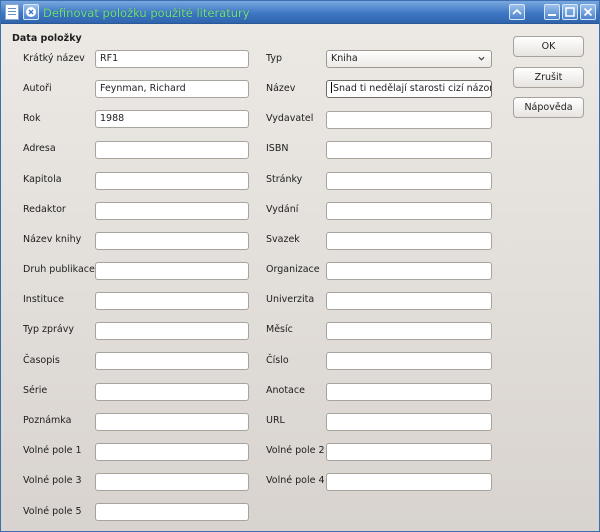 This screenshot has width=600, height=532. Describe the element at coordinates (172, 301) in the screenshot. I see `institution-input` at that location.